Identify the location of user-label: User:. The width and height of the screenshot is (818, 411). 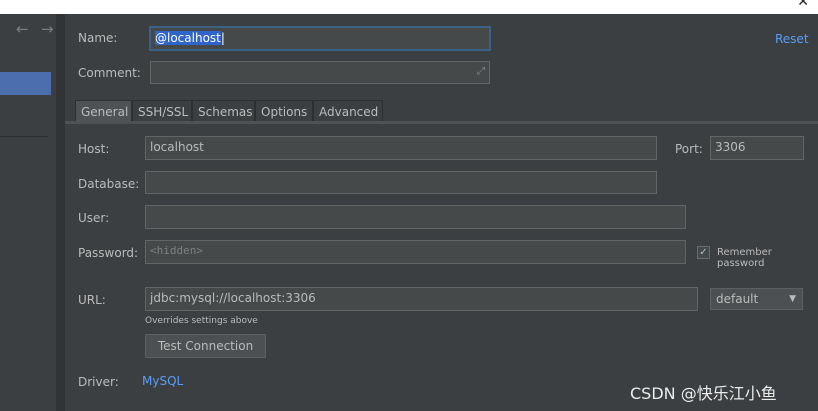
(94, 218).